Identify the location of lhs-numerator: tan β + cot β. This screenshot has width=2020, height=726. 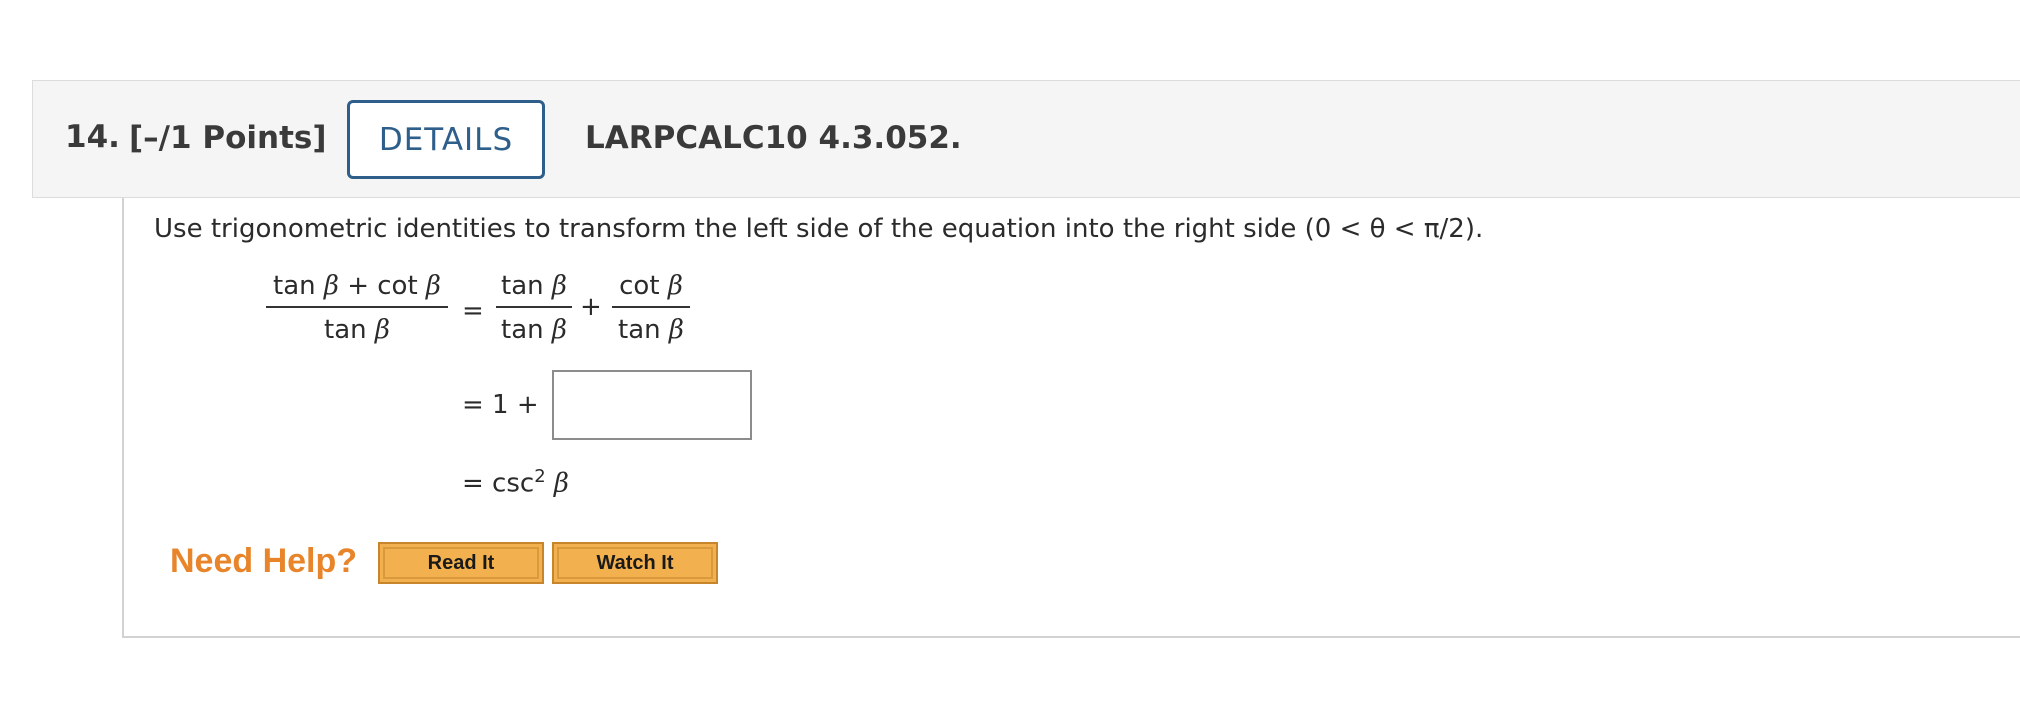
(357, 286).